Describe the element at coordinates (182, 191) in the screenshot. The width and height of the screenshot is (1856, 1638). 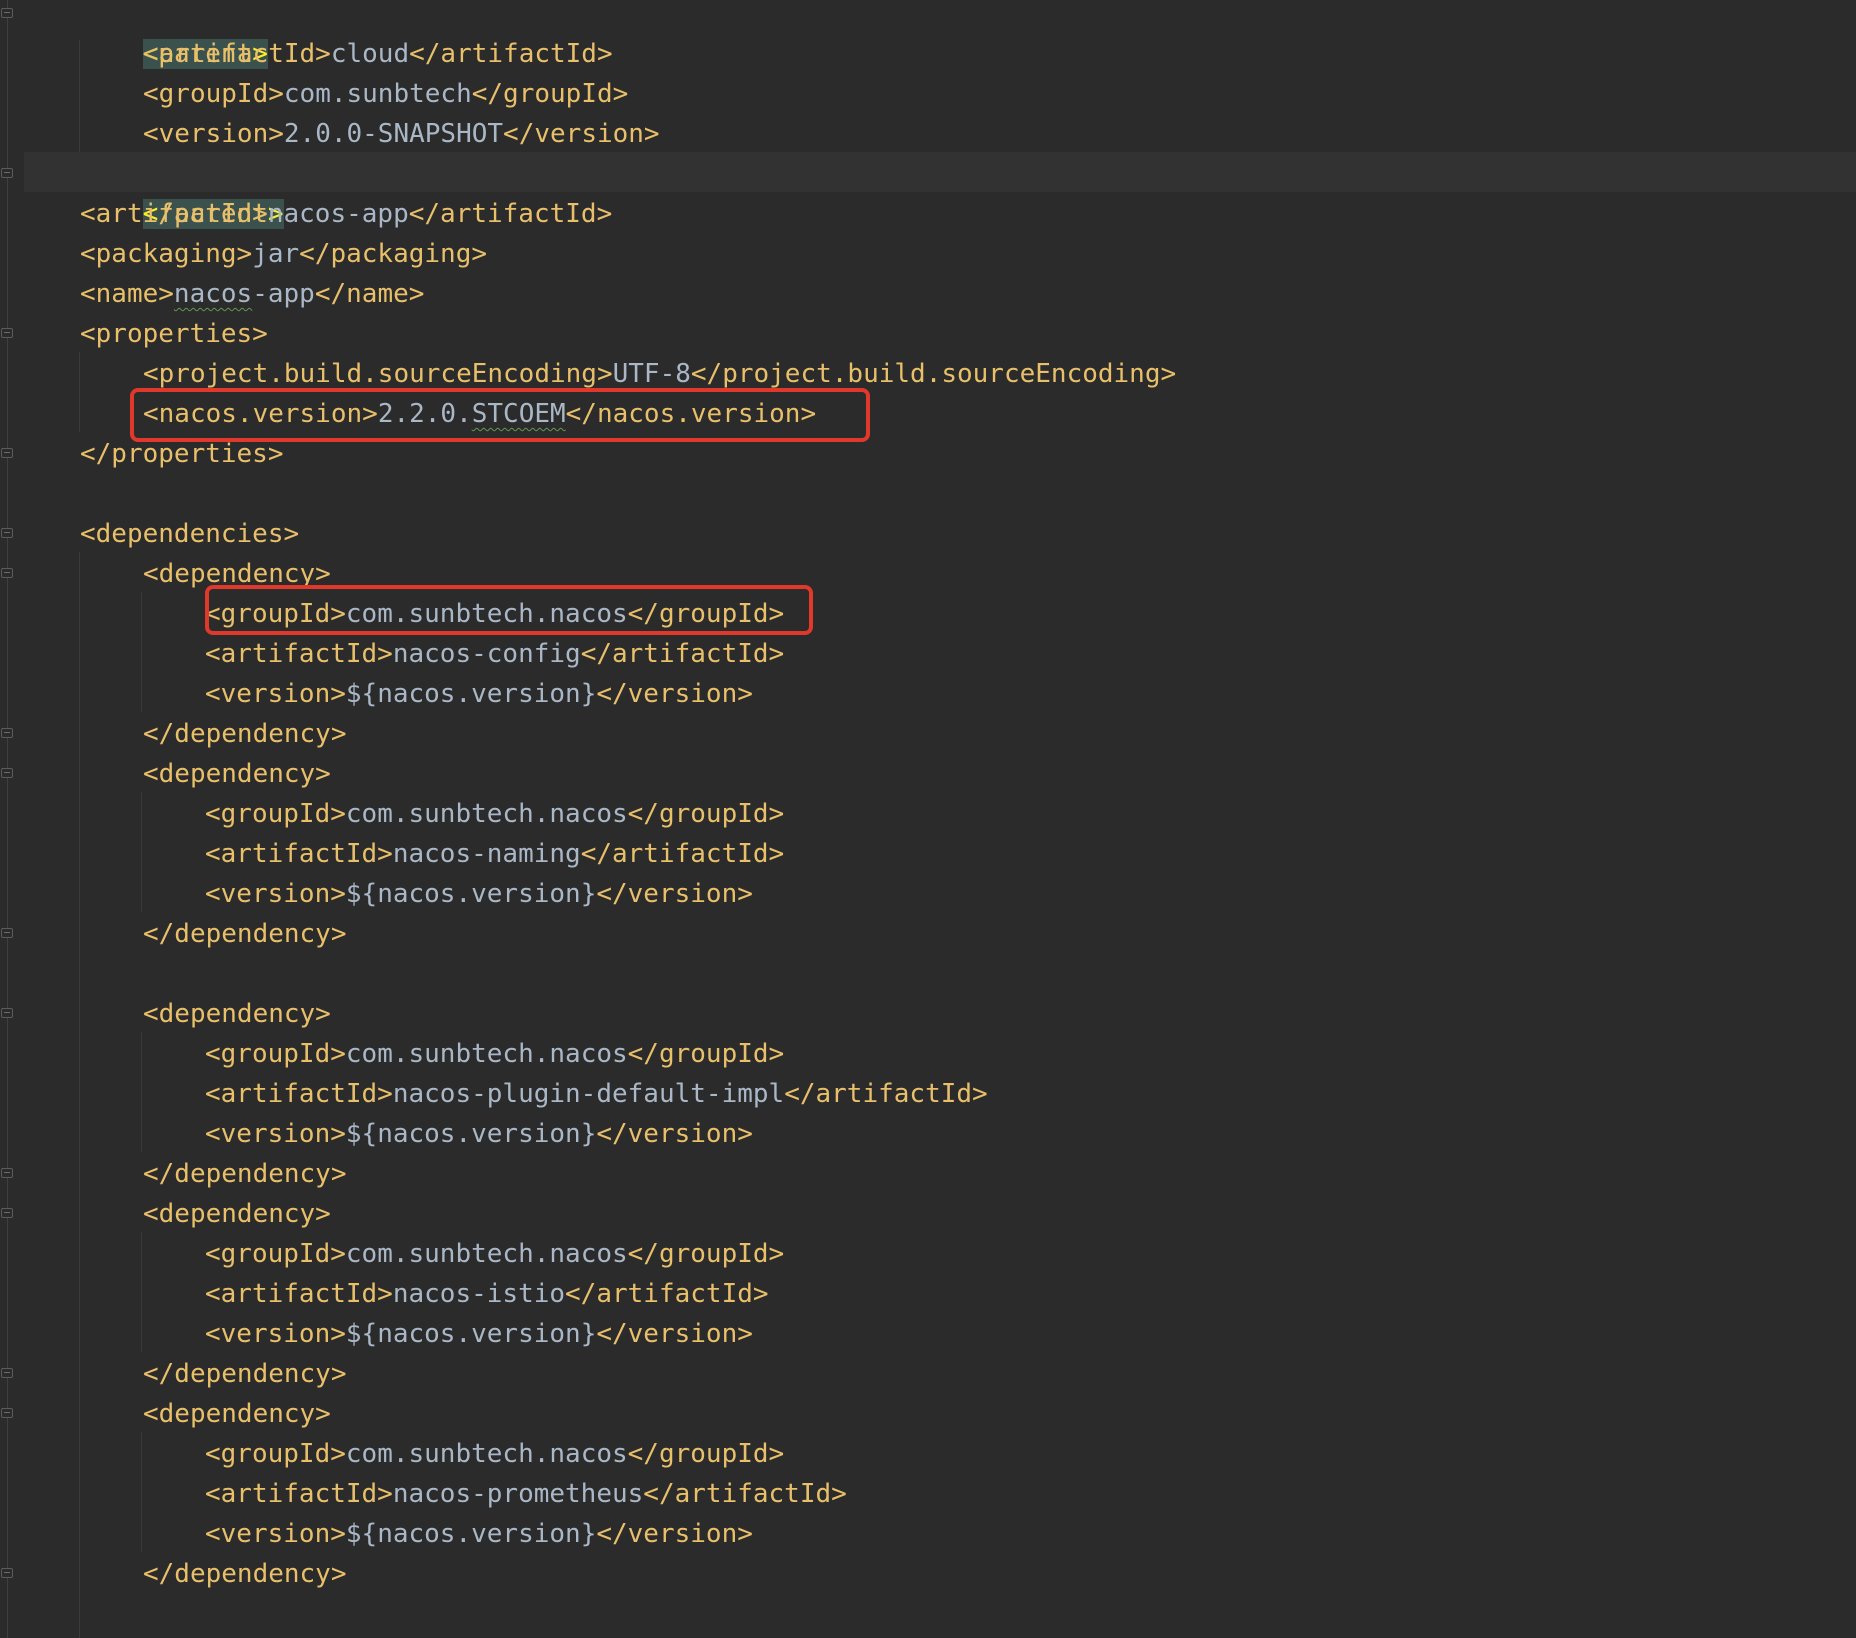
I see `code-line: </parent>` at that location.